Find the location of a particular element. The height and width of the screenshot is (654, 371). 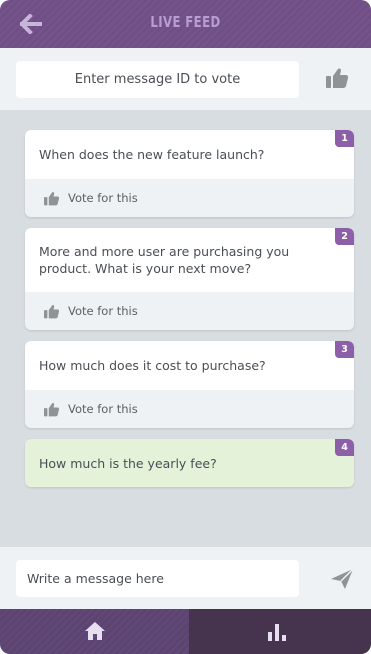

nav-stats-tab is located at coordinates (280, 631).